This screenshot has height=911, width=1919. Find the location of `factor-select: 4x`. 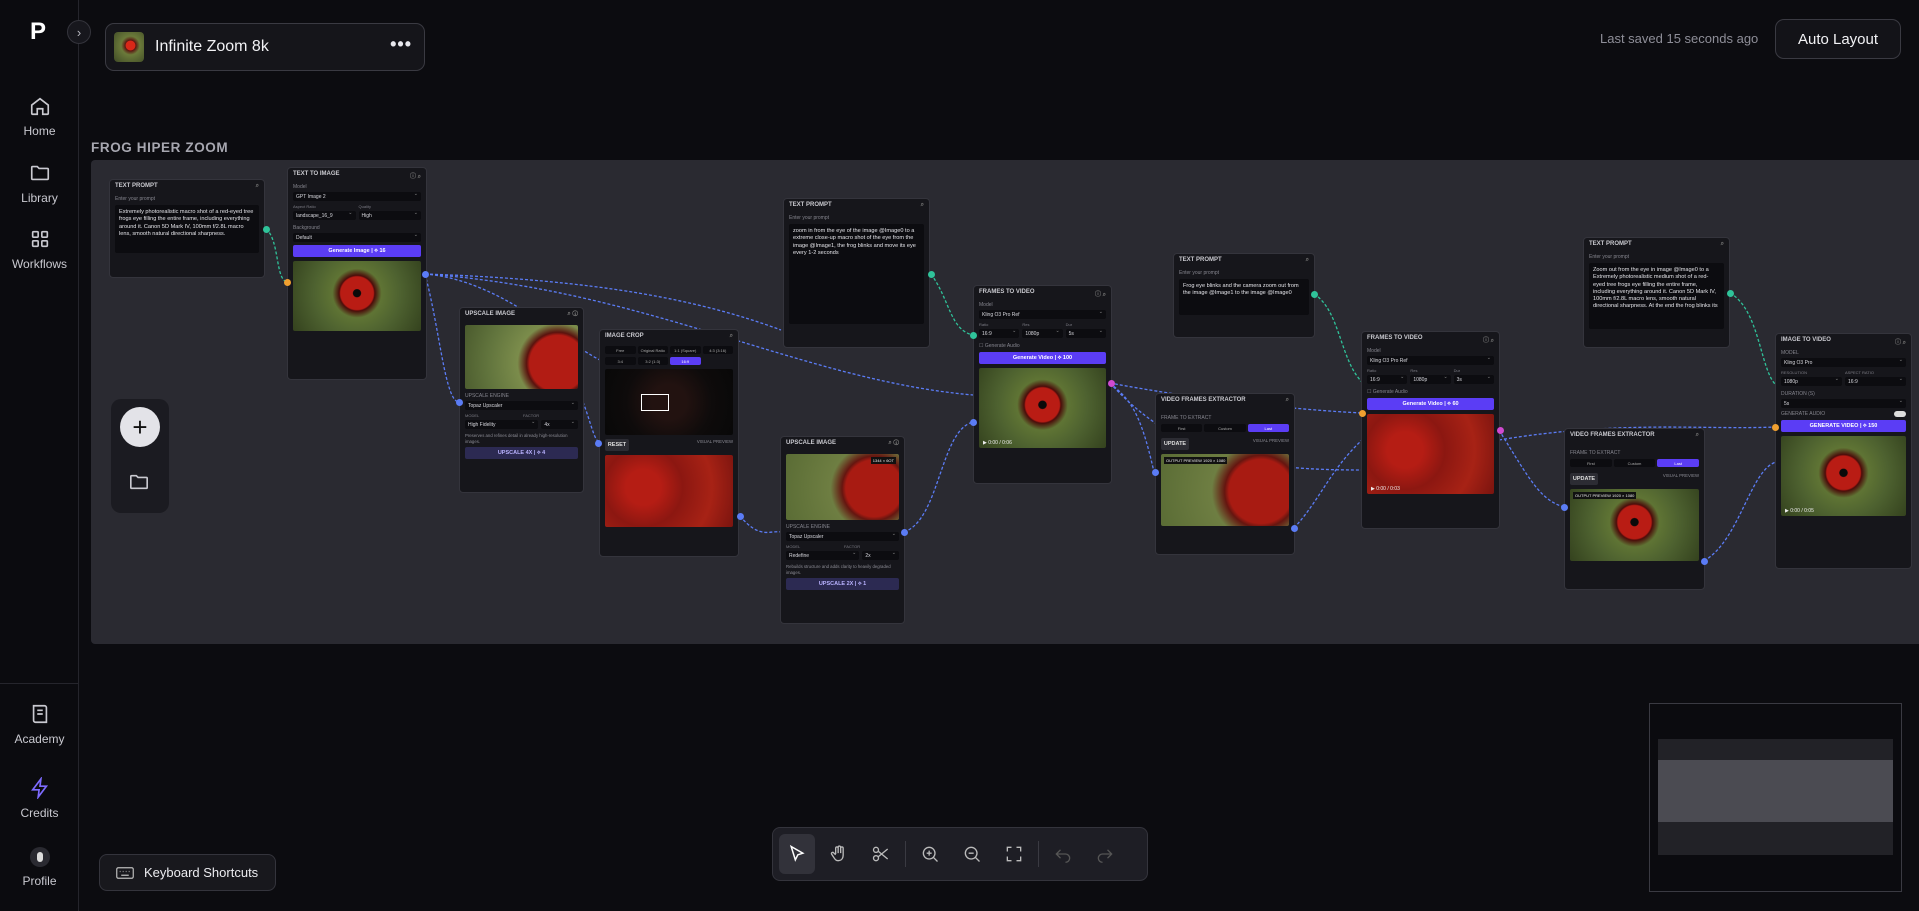

factor-select: 4x is located at coordinates (559, 424).